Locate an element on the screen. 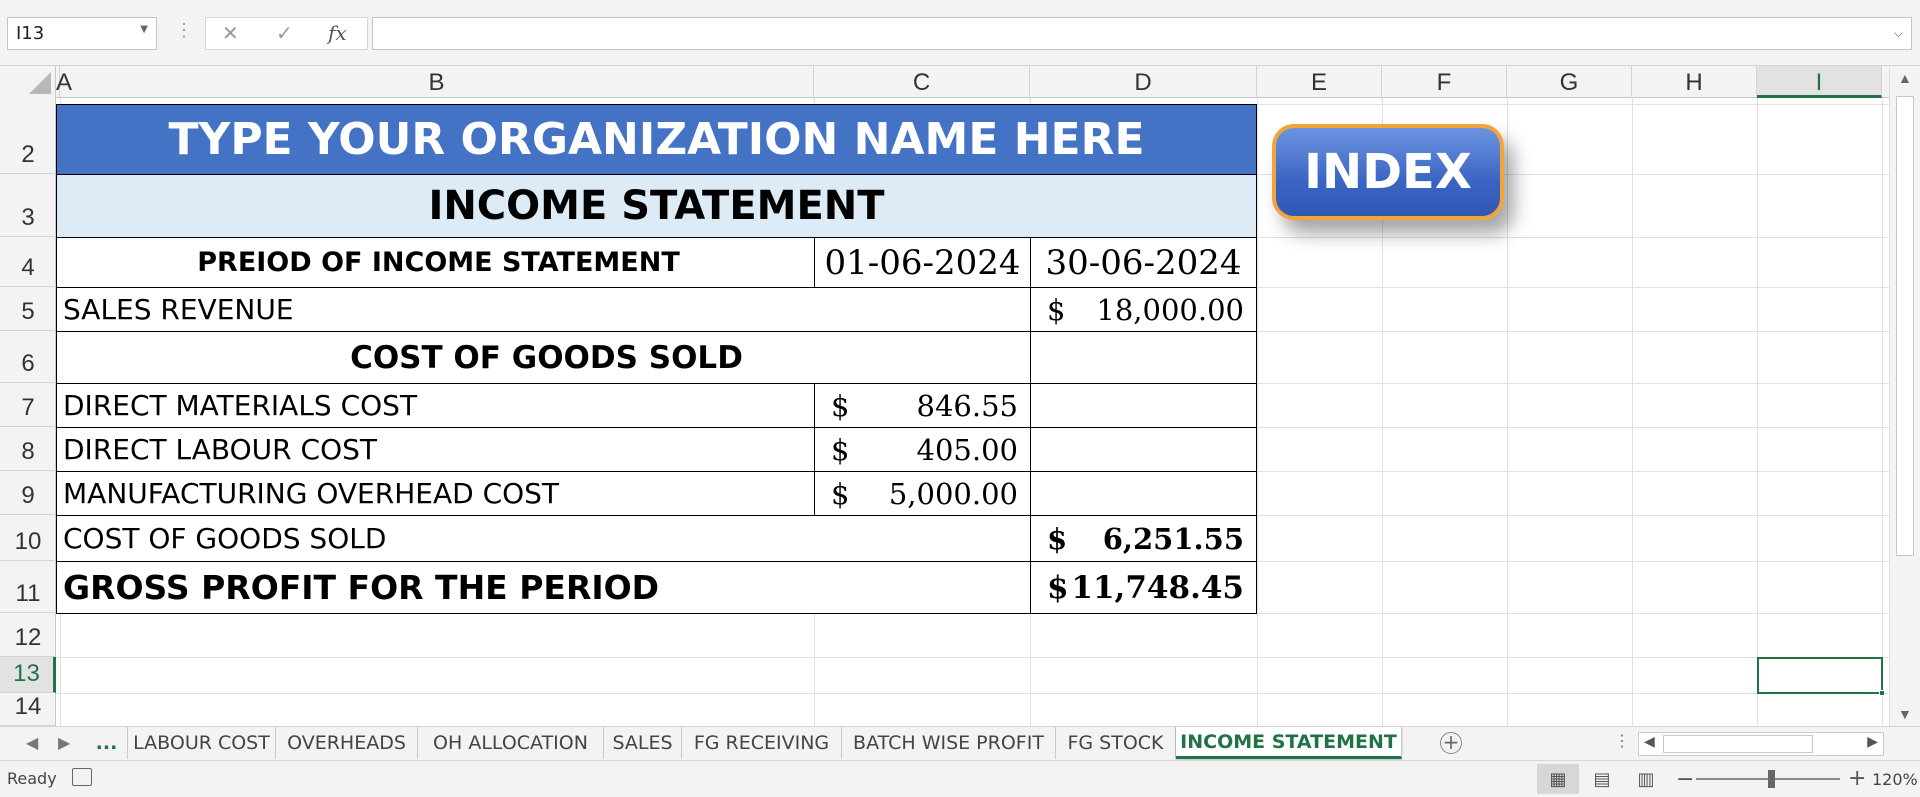 Image resolution: width=1920 pixels, height=797 pixels. direct-labour-amount-cell: $ 405.00 is located at coordinates (922, 449).